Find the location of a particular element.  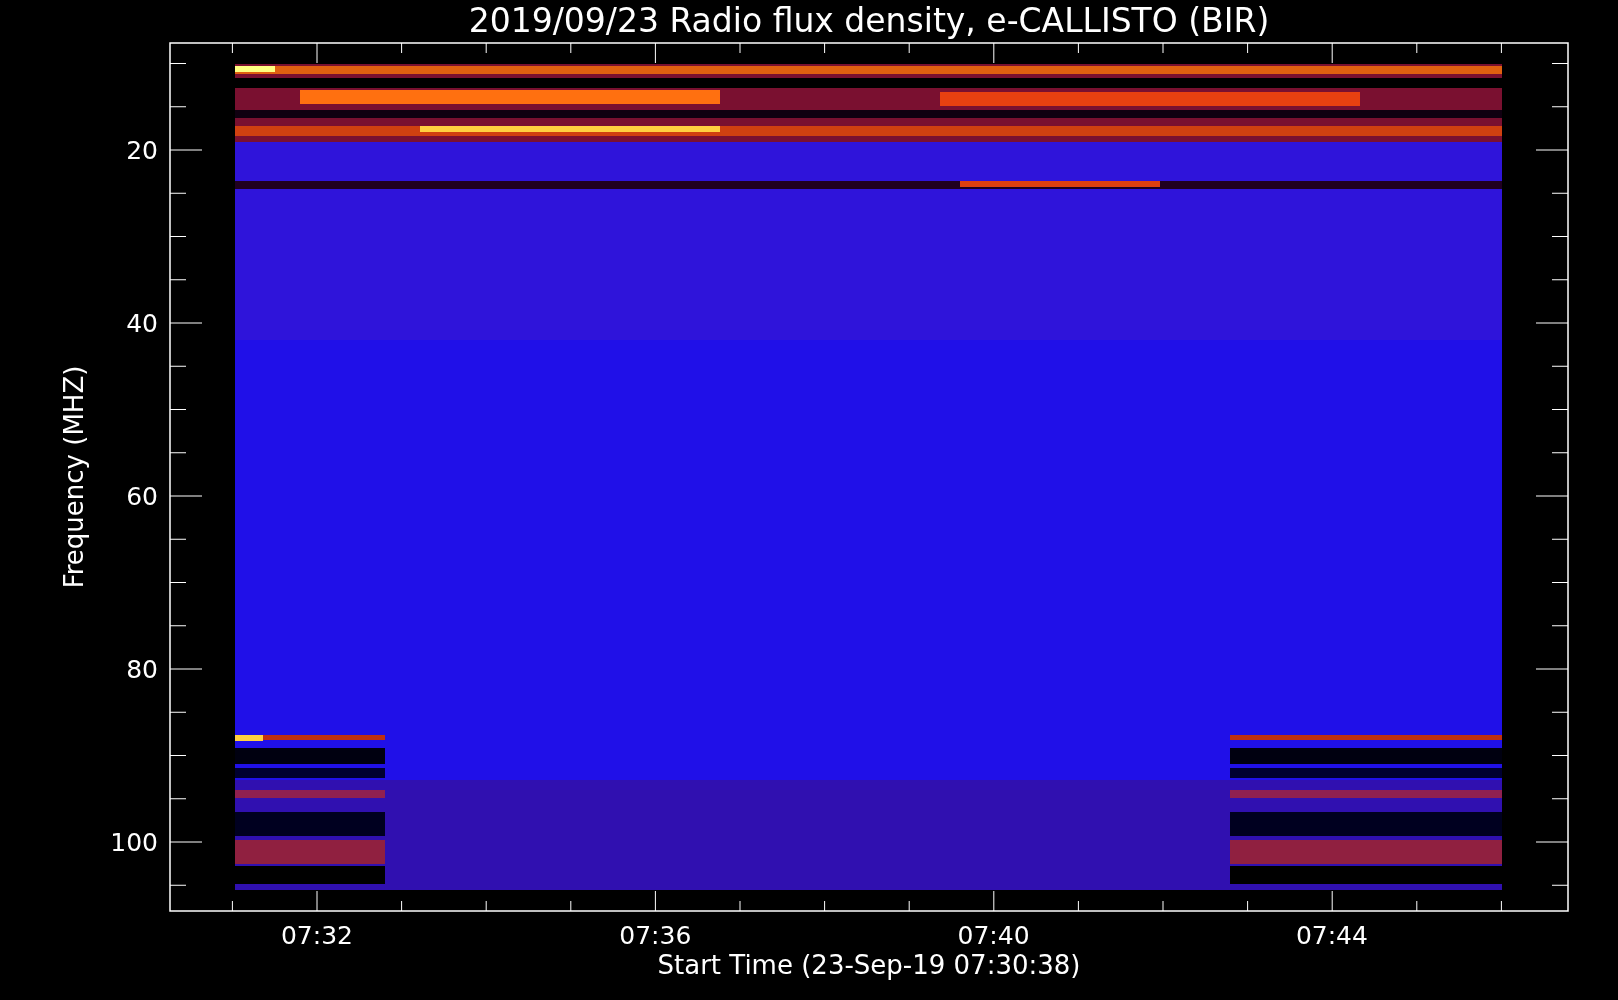

x-axis-label: Start Time (23-Sep-19 07:30:38) is located at coordinates (869, 965).